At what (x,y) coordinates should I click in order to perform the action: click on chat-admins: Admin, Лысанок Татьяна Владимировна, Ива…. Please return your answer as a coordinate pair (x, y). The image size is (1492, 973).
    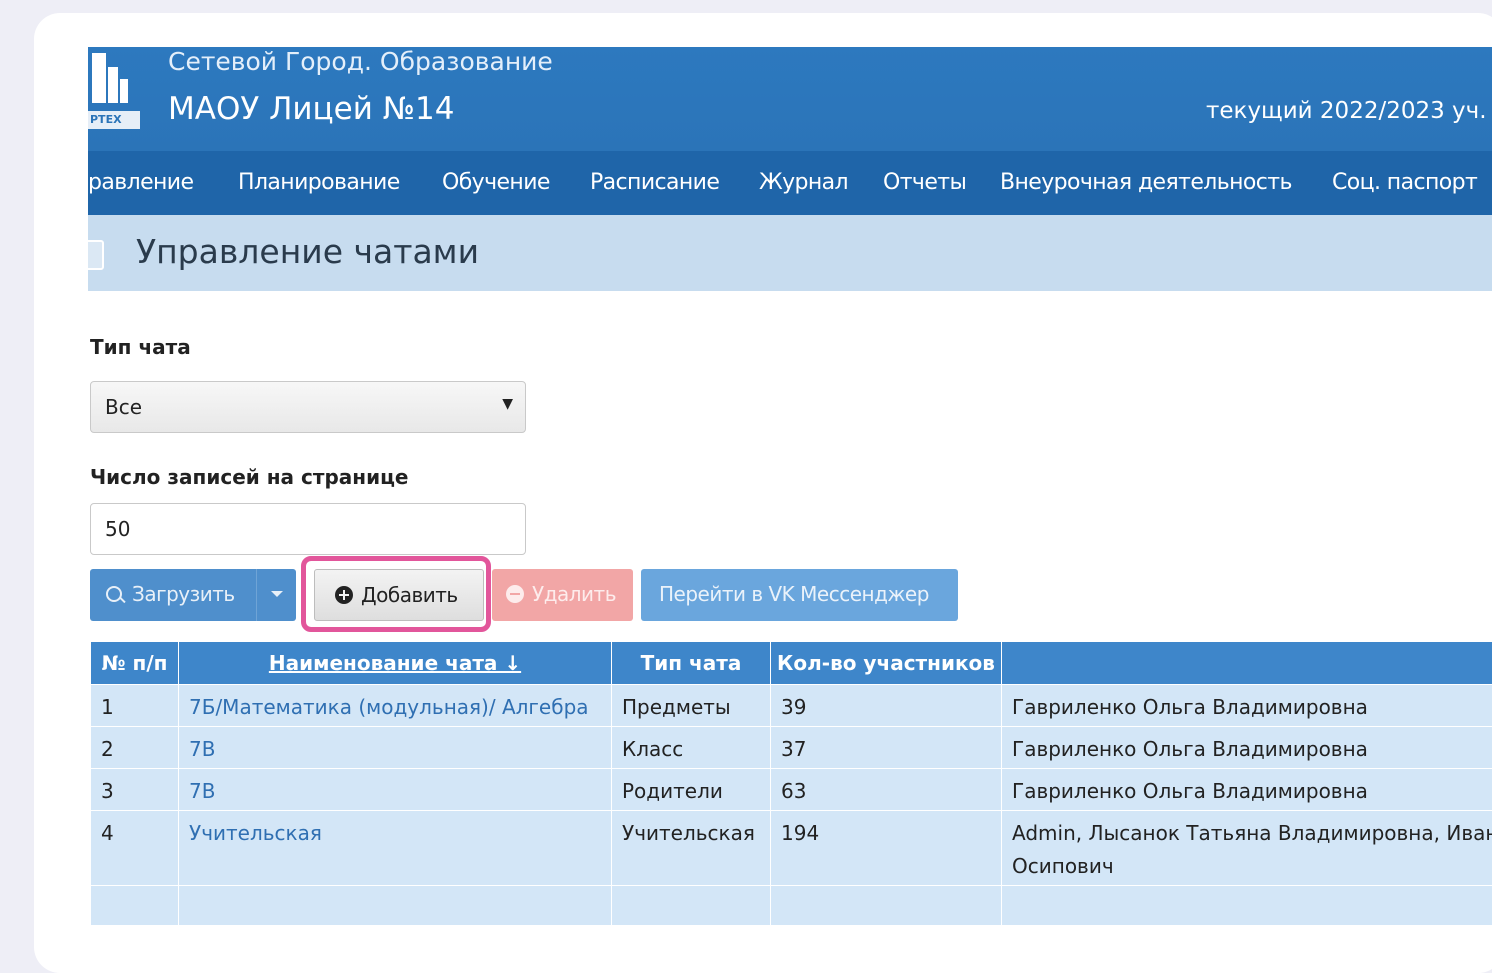
    Looking at the image, I should click on (1247, 848).